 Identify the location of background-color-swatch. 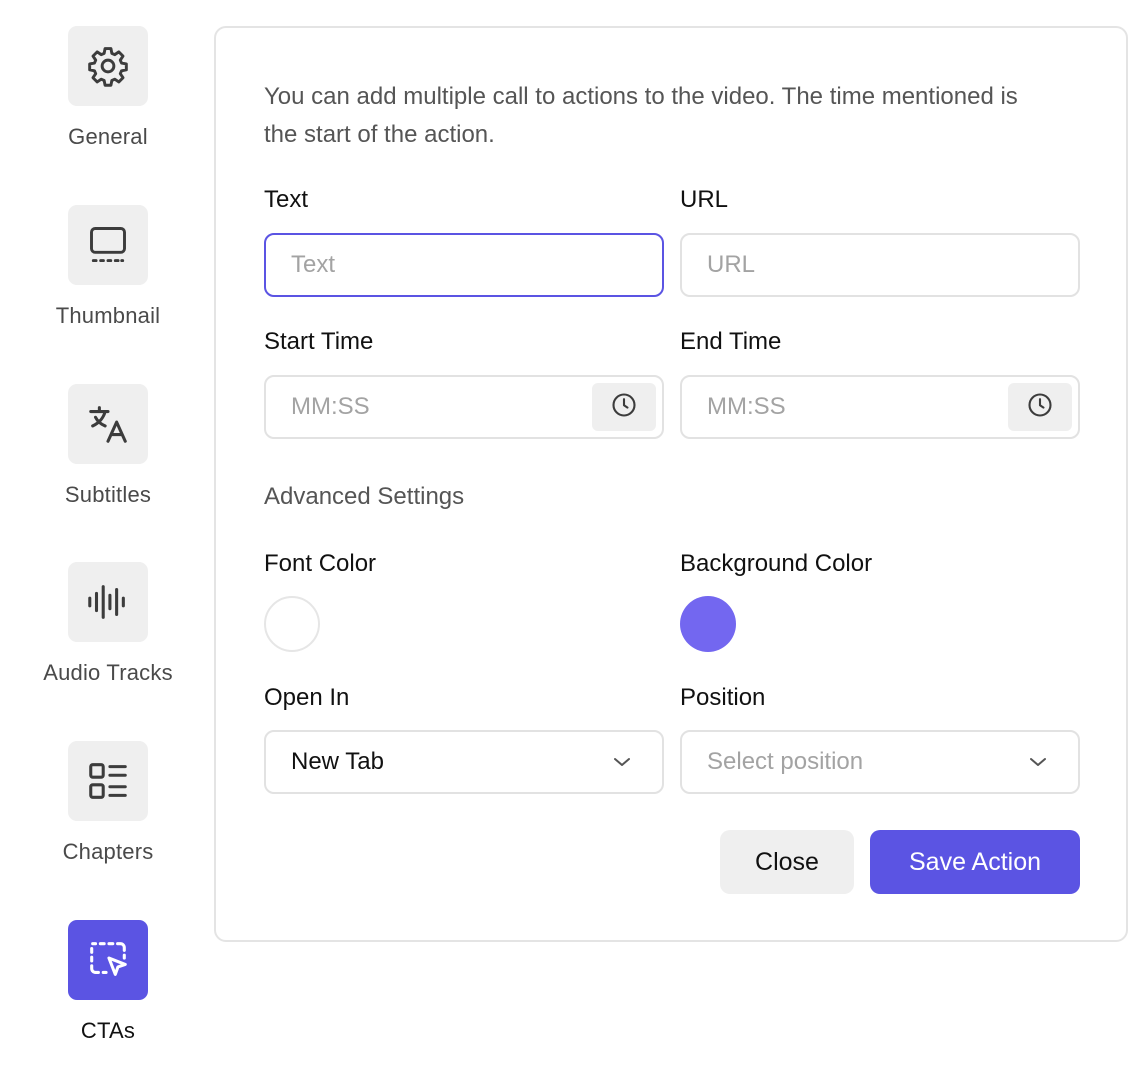
(708, 624).